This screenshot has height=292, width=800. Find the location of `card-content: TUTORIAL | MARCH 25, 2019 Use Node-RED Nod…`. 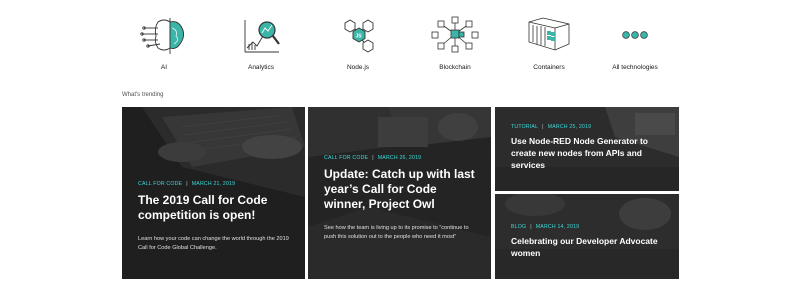

card-content: TUTORIAL | MARCH 25, 2019 Use Node-RED Nod… is located at coordinates (587, 147).